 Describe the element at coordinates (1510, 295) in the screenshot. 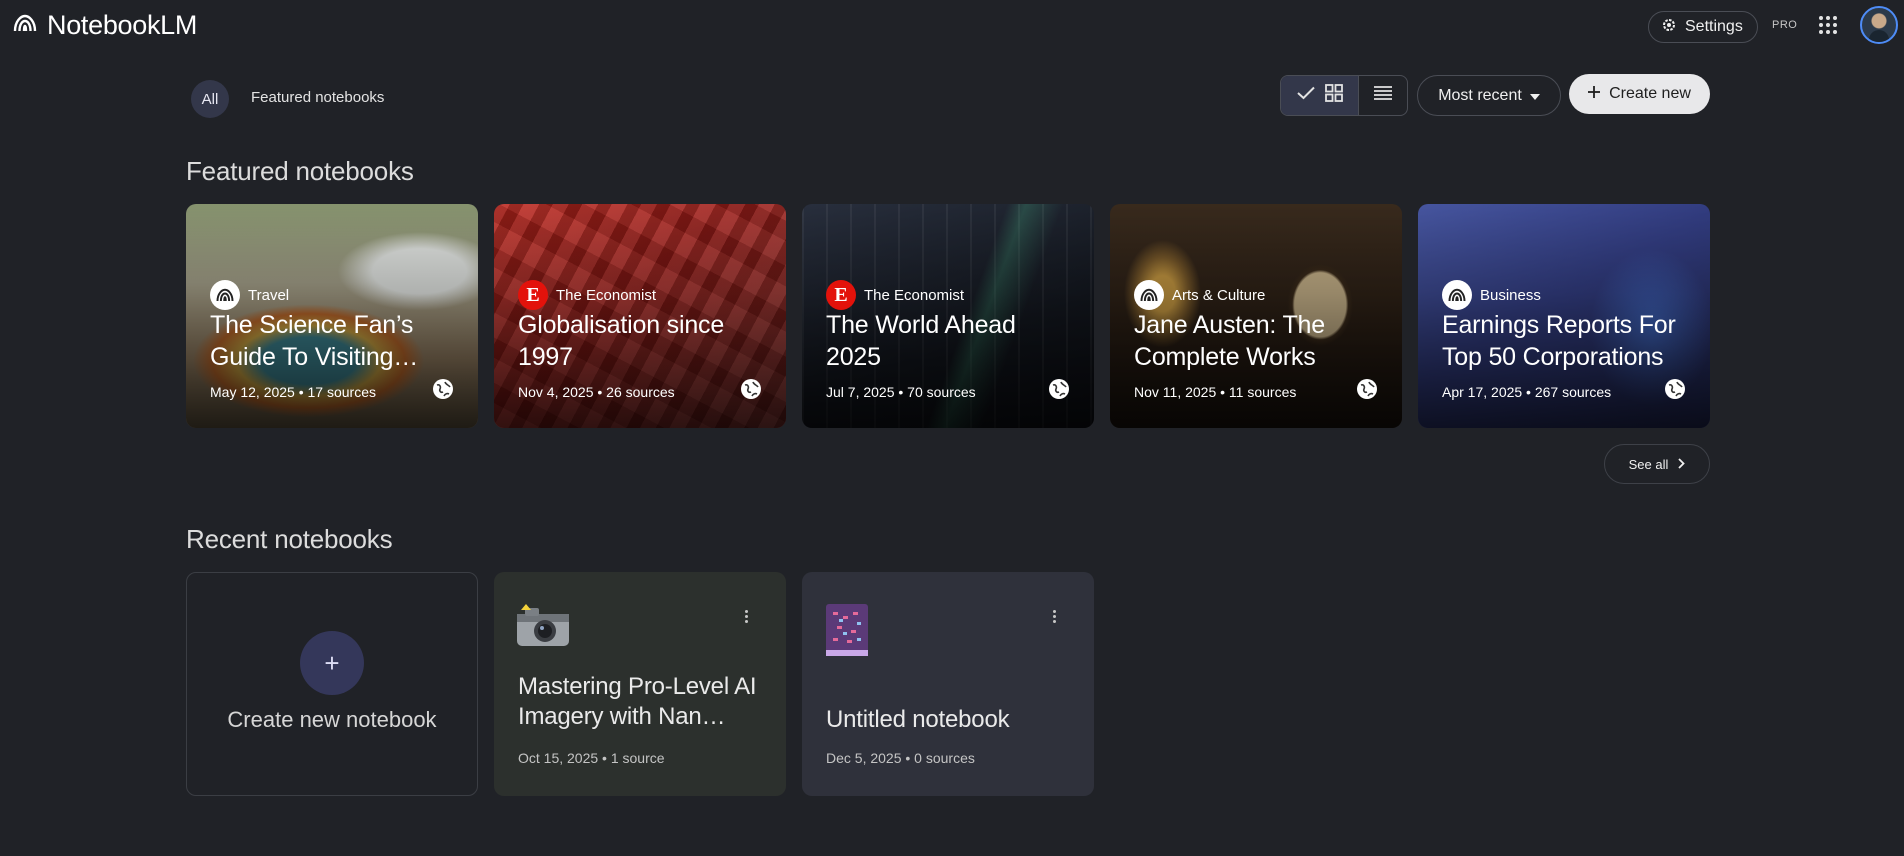

I see `source-name: Business` at that location.